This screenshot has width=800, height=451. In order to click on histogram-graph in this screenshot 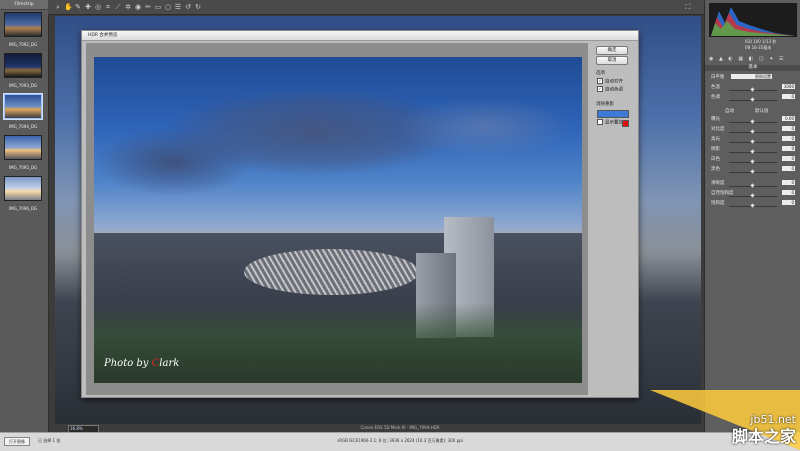, I will do `click(753, 21)`.